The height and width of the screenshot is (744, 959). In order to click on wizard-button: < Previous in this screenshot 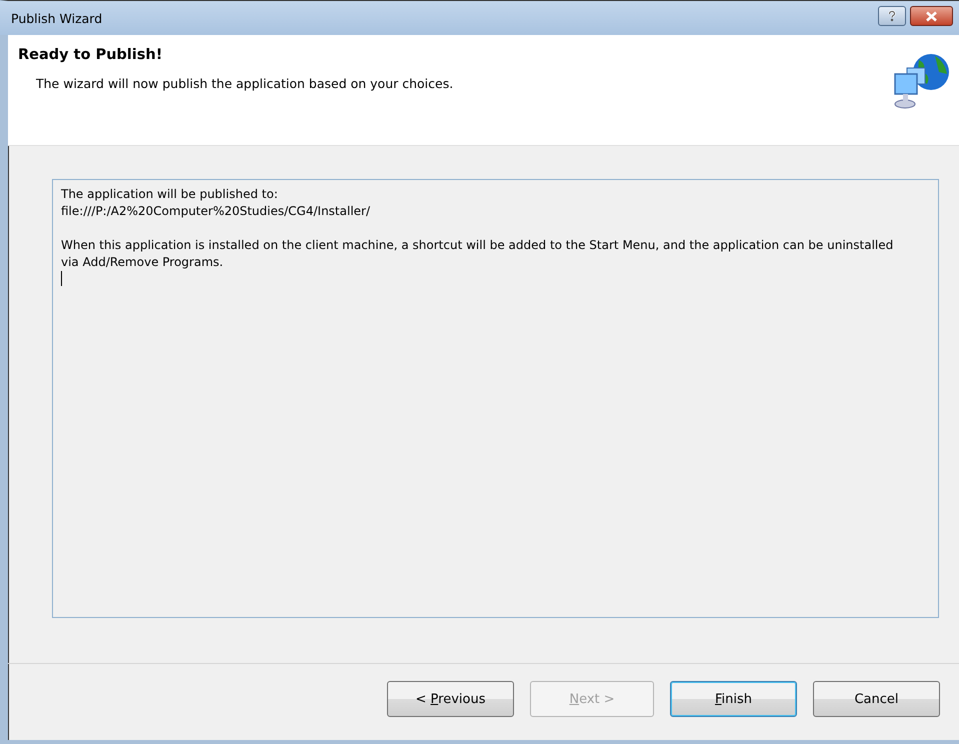, I will do `click(450, 699)`.